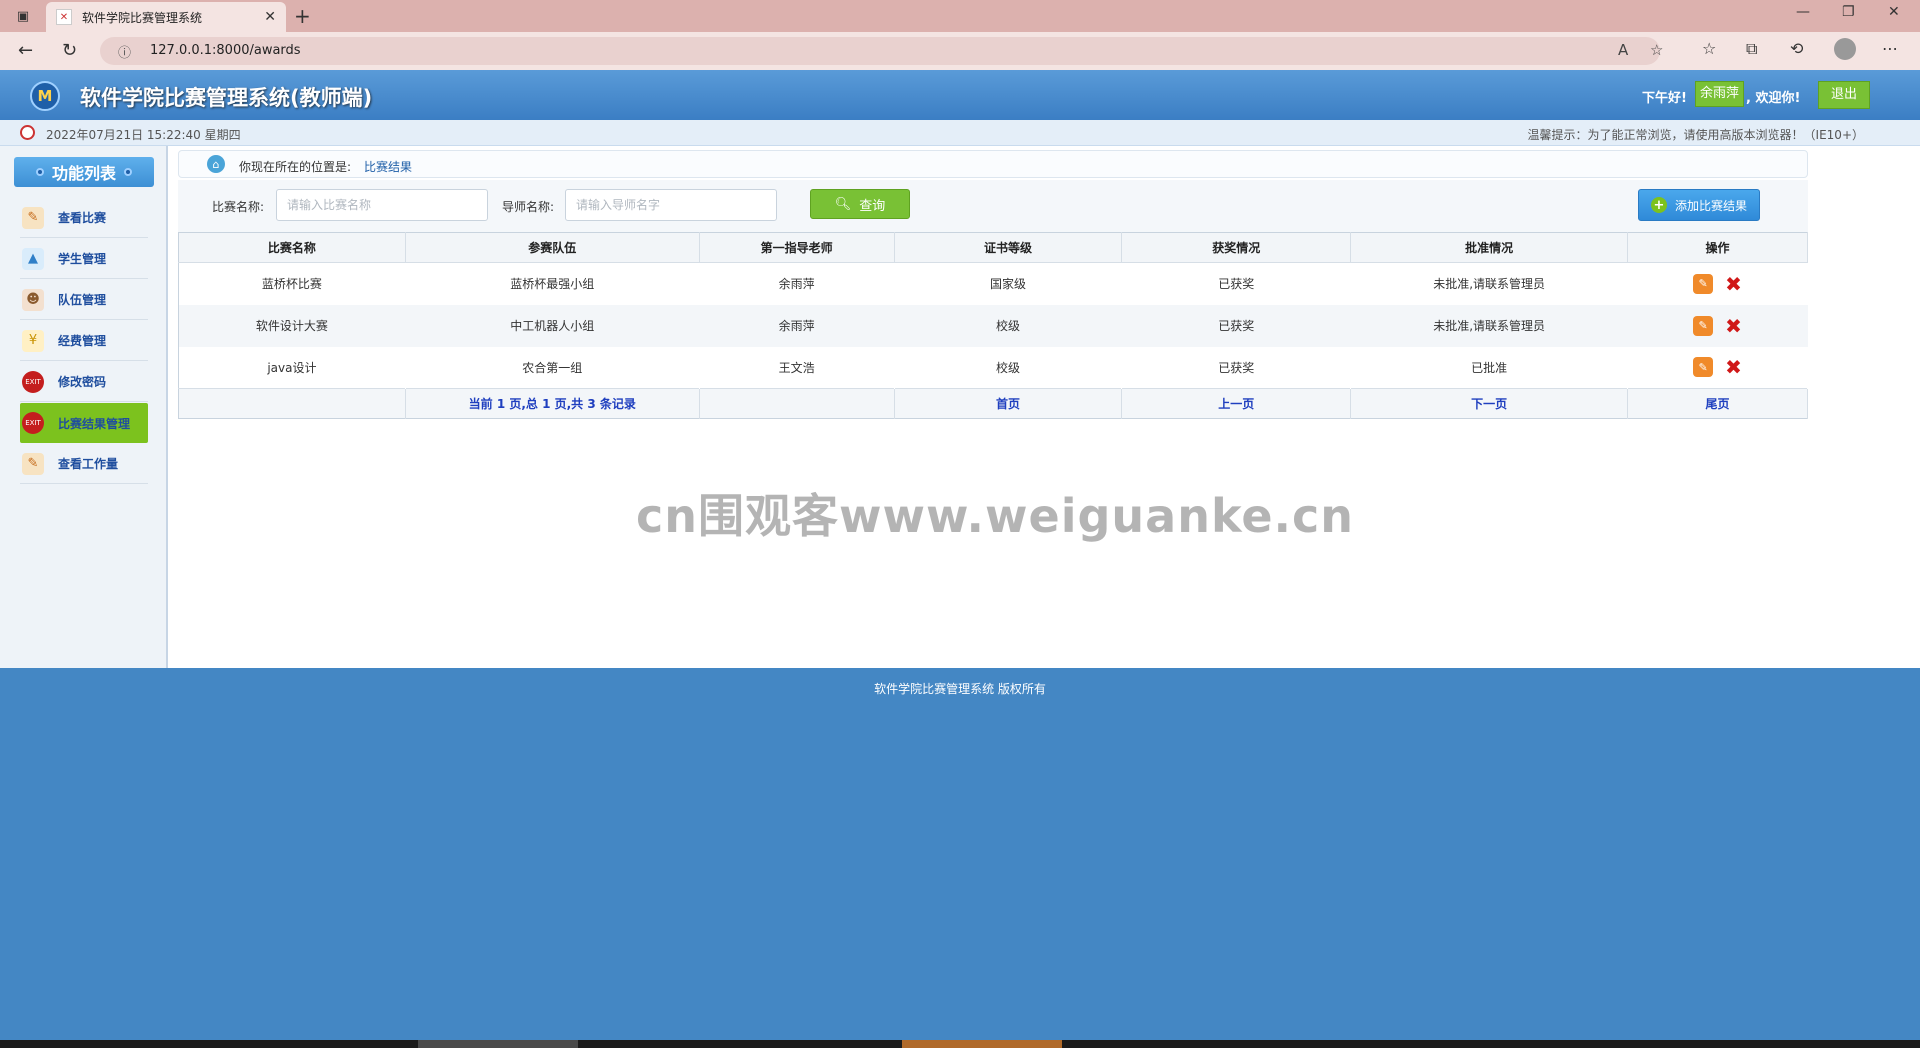 This screenshot has height=1048, width=1920. Describe the element at coordinates (27, 132) in the screenshot. I see `clock-icon` at that location.